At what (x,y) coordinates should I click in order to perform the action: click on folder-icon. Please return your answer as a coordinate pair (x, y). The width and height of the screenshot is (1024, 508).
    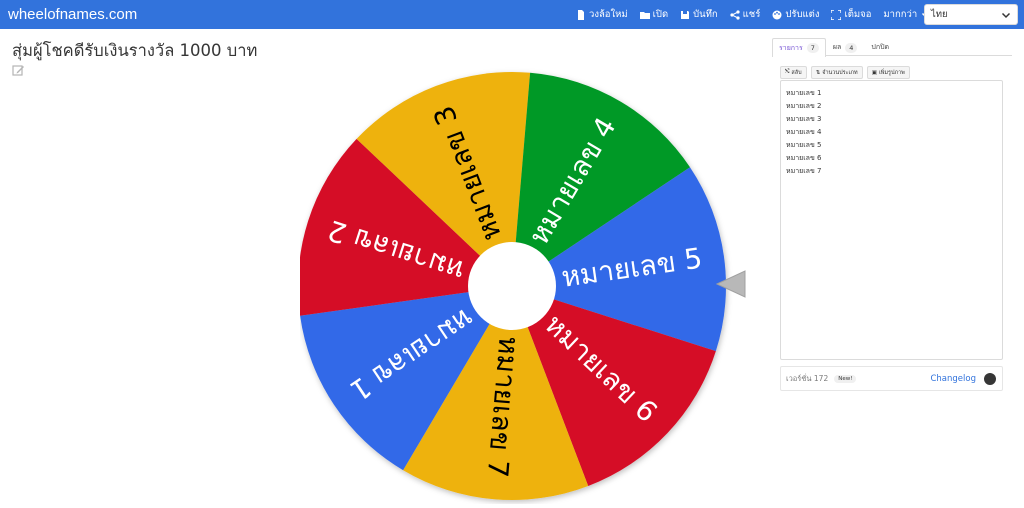
    Looking at the image, I should click on (644, 15).